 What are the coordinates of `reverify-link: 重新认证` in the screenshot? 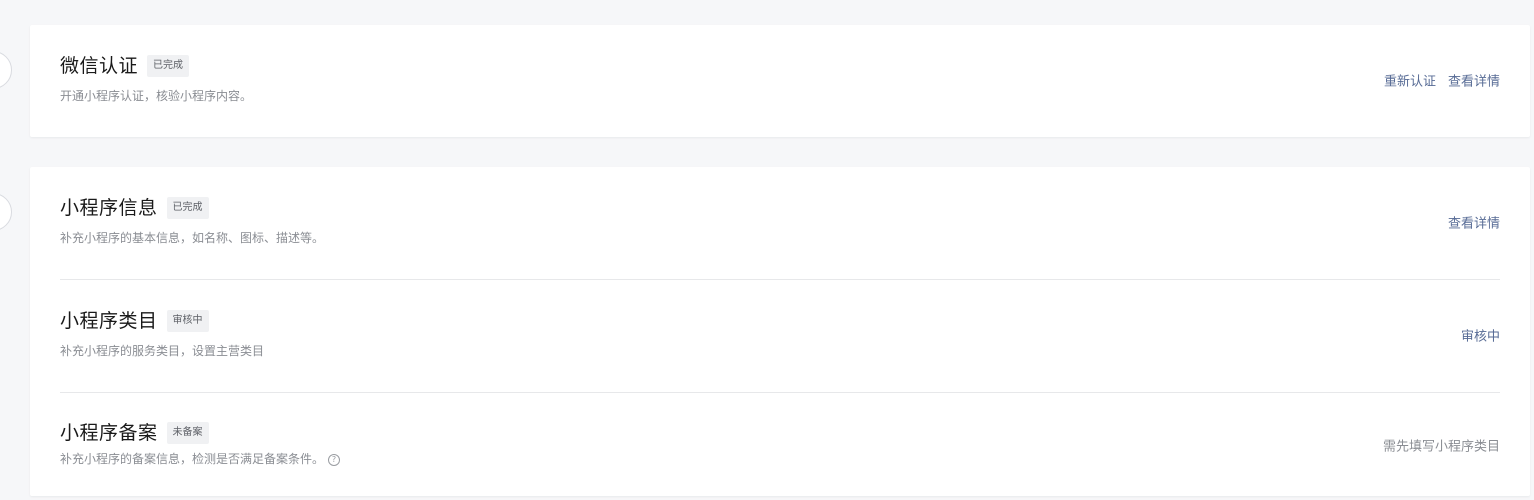 It's located at (1410, 80).